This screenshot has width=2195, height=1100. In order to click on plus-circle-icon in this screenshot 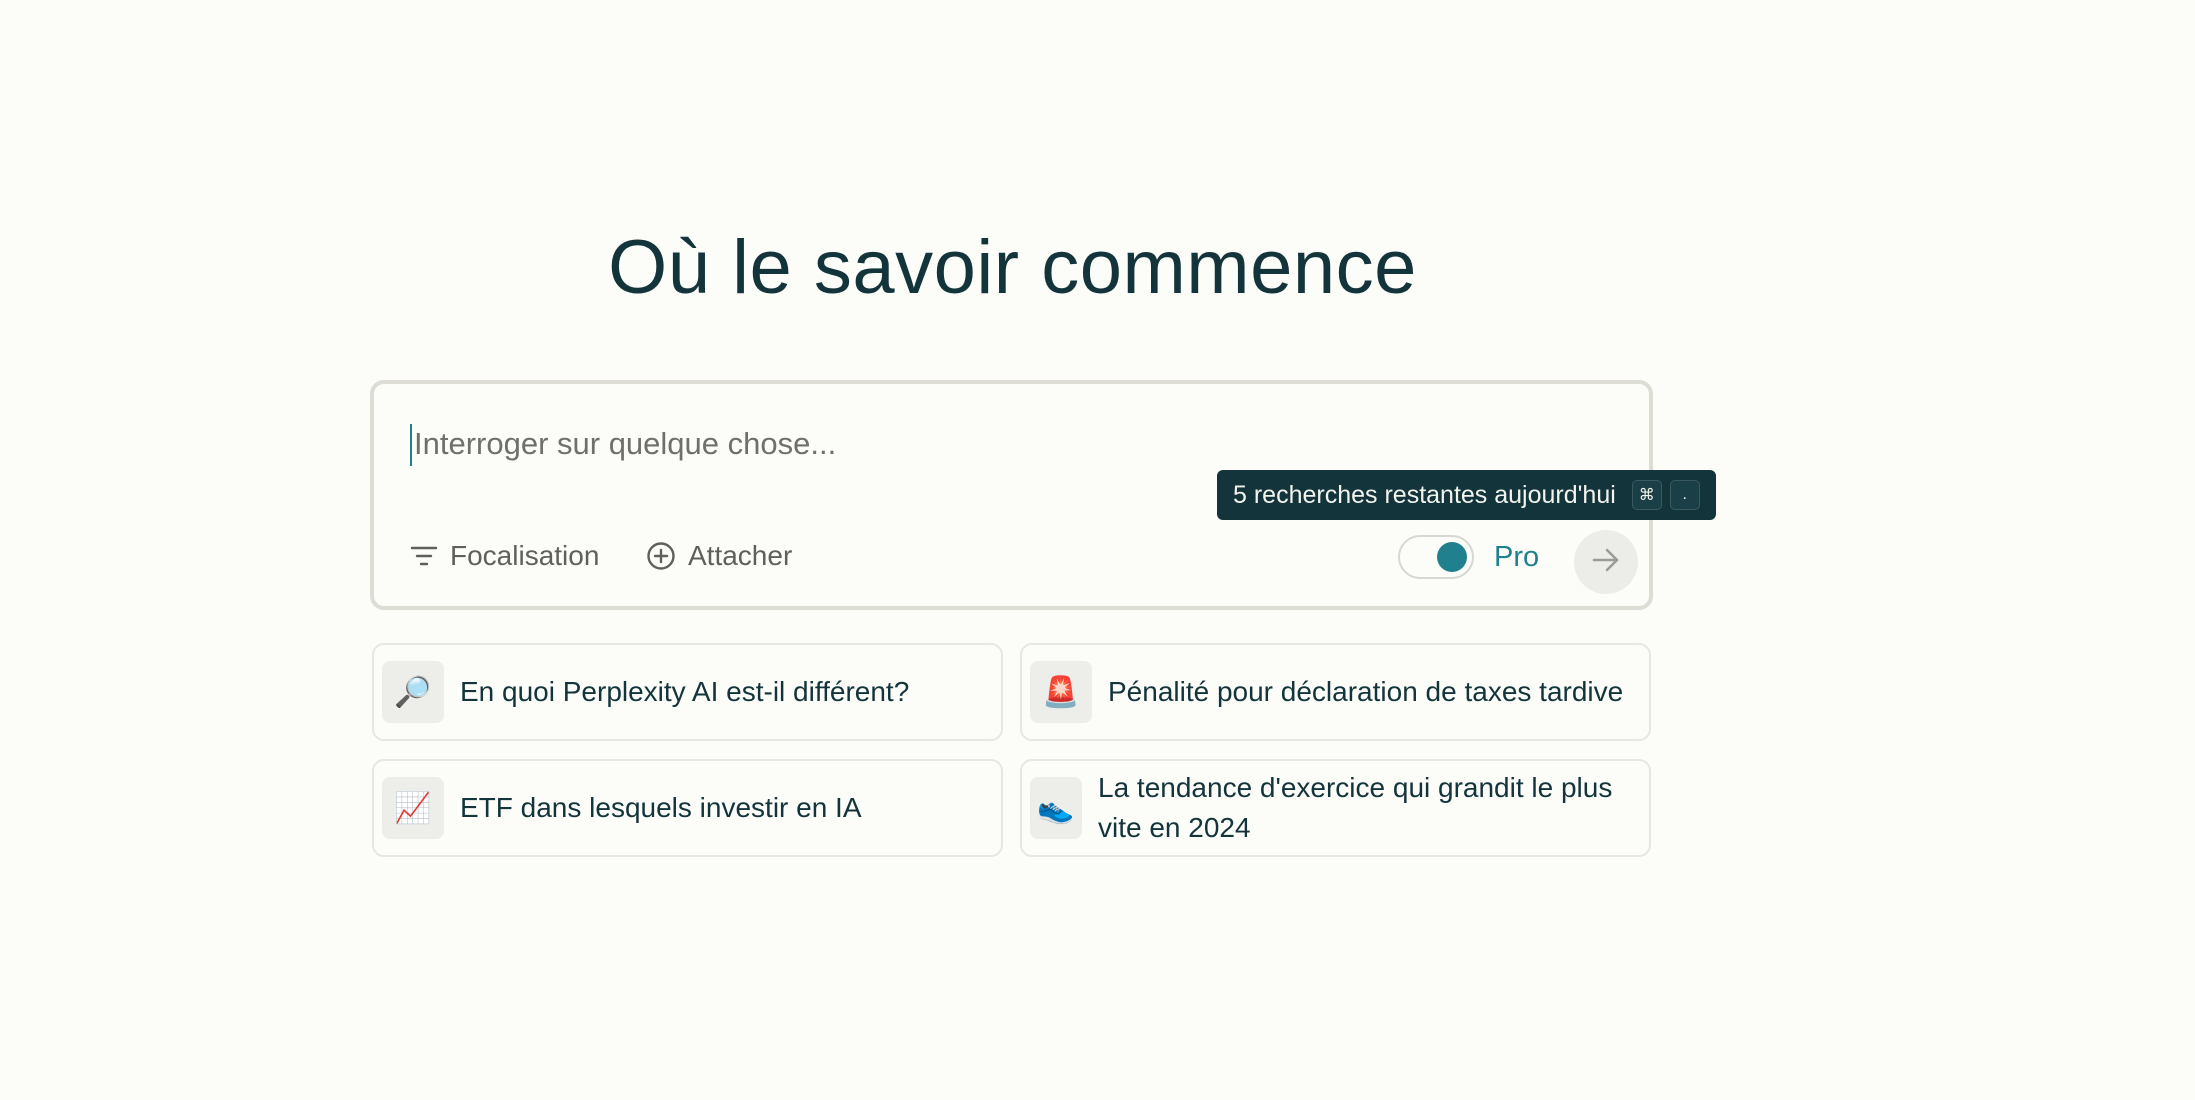, I will do `click(661, 556)`.